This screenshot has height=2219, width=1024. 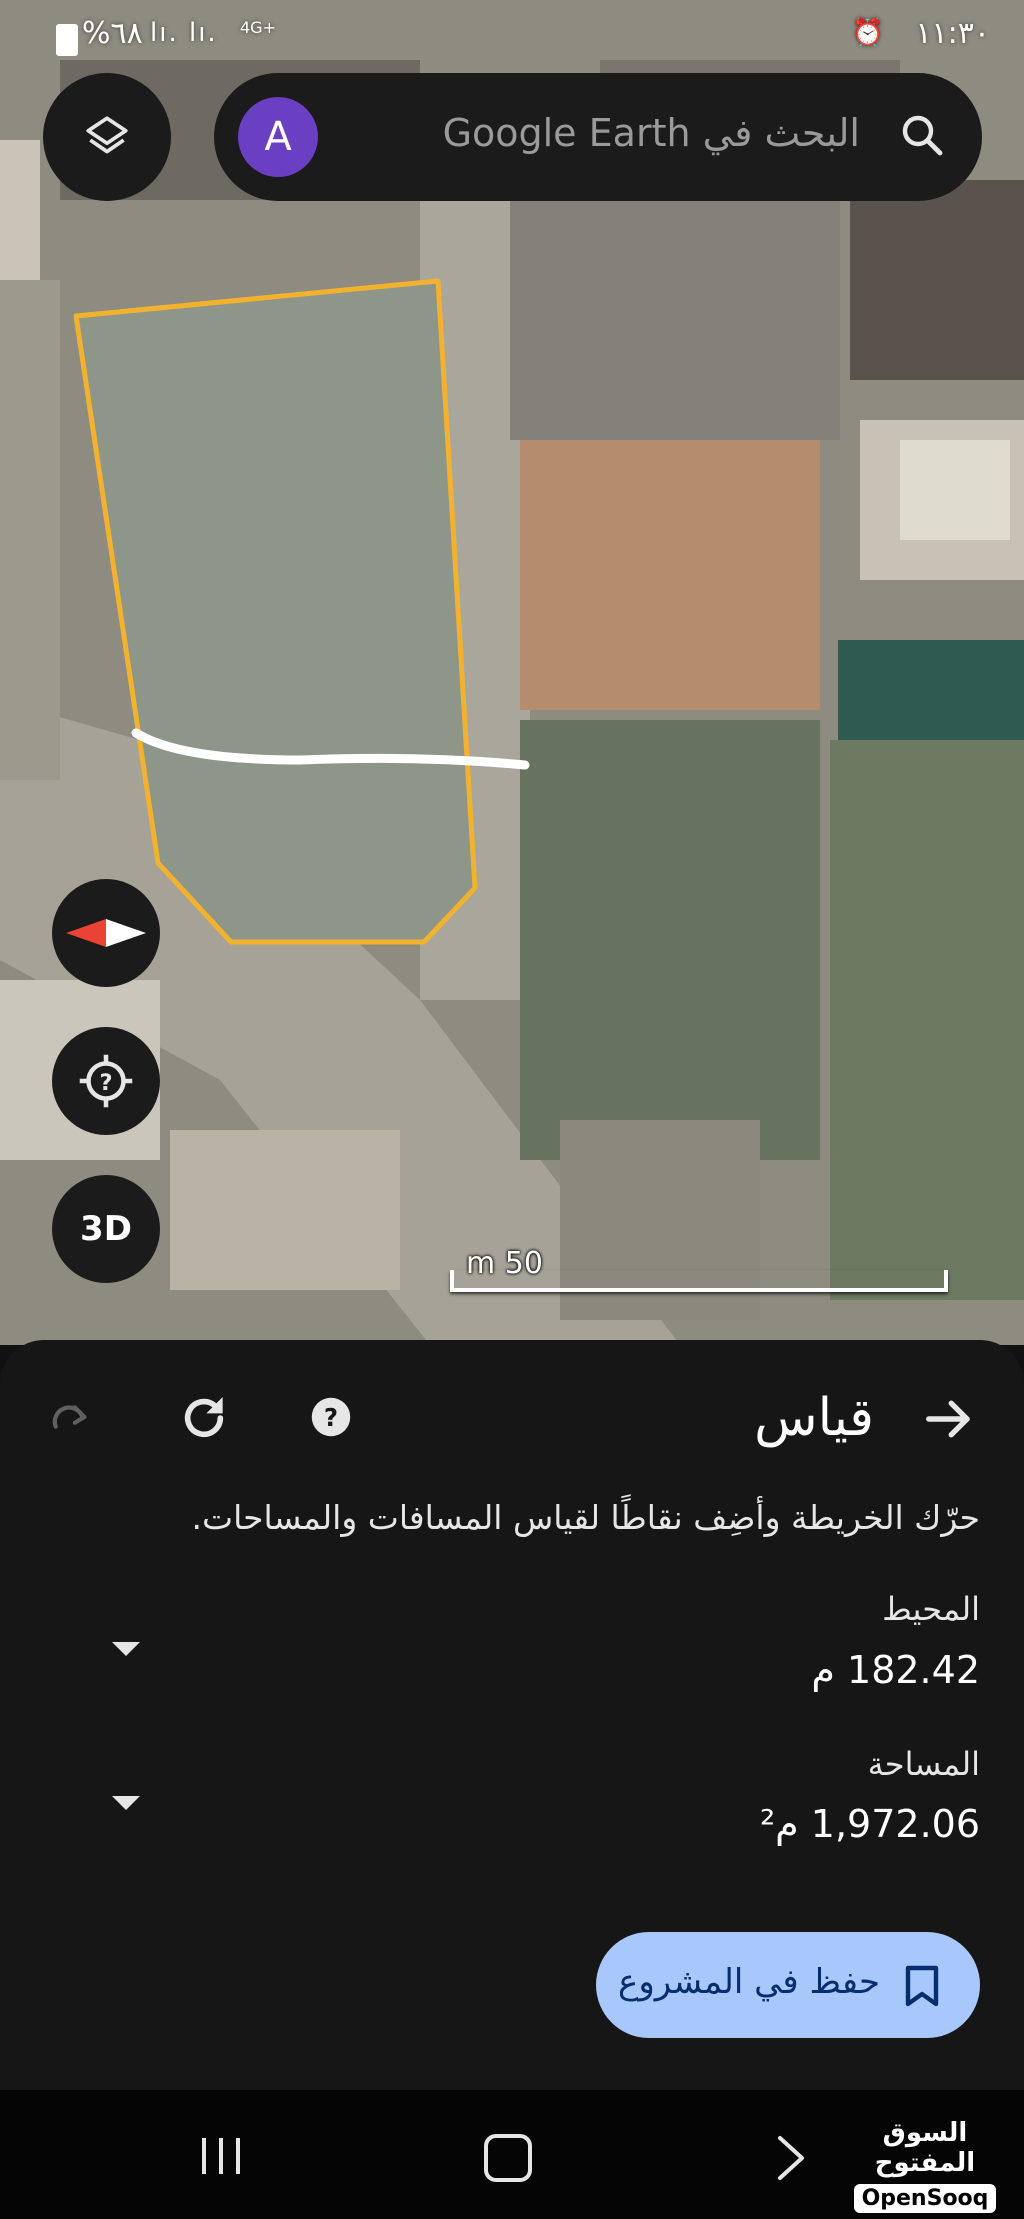 What do you see at coordinates (869, 1824) in the screenshot?
I see `area-value: 1,972.06 م²` at bounding box center [869, 1824].